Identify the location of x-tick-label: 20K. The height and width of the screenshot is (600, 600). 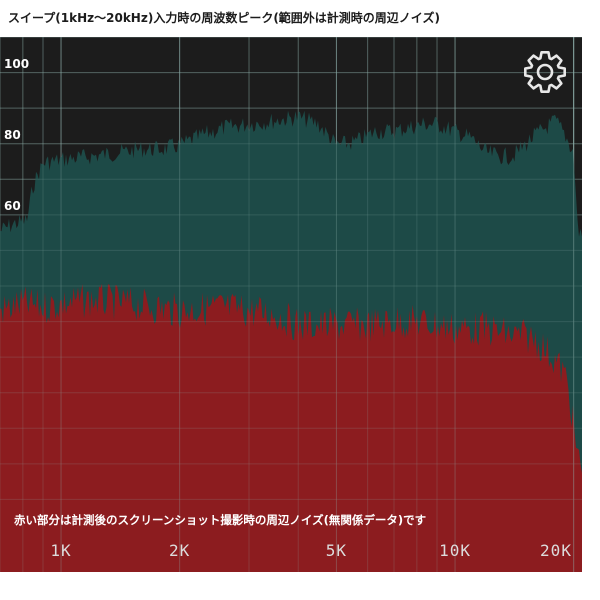
(556, 550).